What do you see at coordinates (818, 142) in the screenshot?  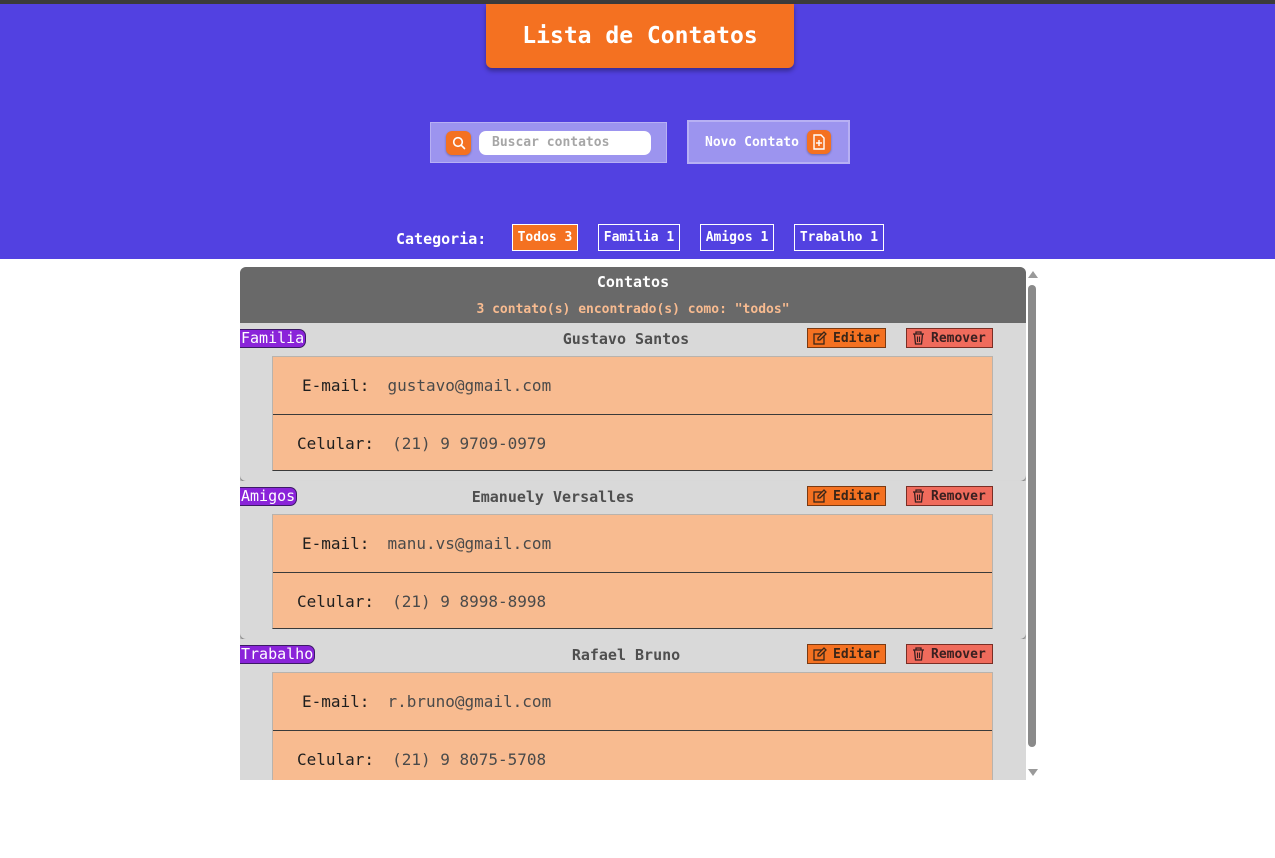 I see `file-plus-icon` at bounding box center [818, 142].